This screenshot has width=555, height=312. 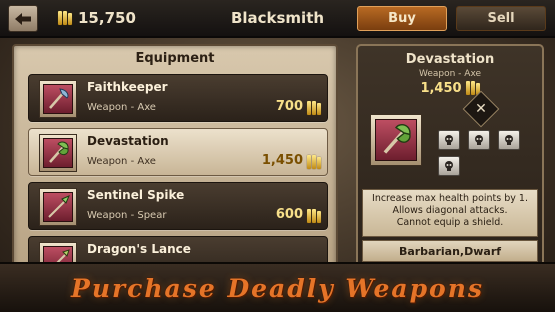 I want to click on item-price: 600, so click(x=289, y=214).